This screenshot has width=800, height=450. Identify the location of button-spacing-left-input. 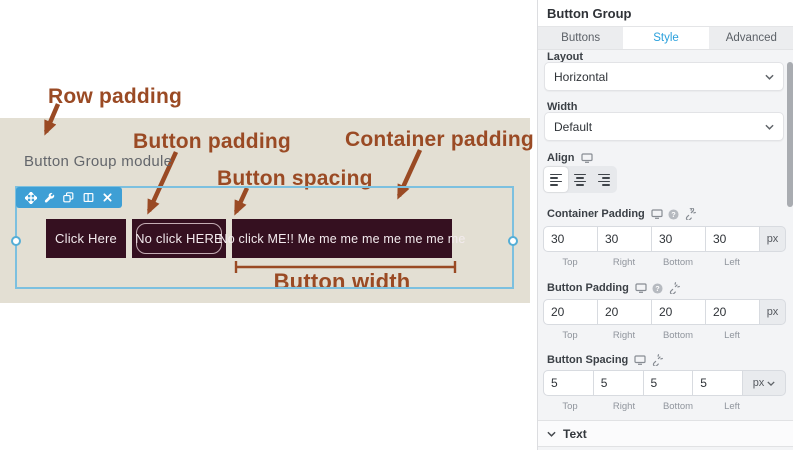
(717, 383).